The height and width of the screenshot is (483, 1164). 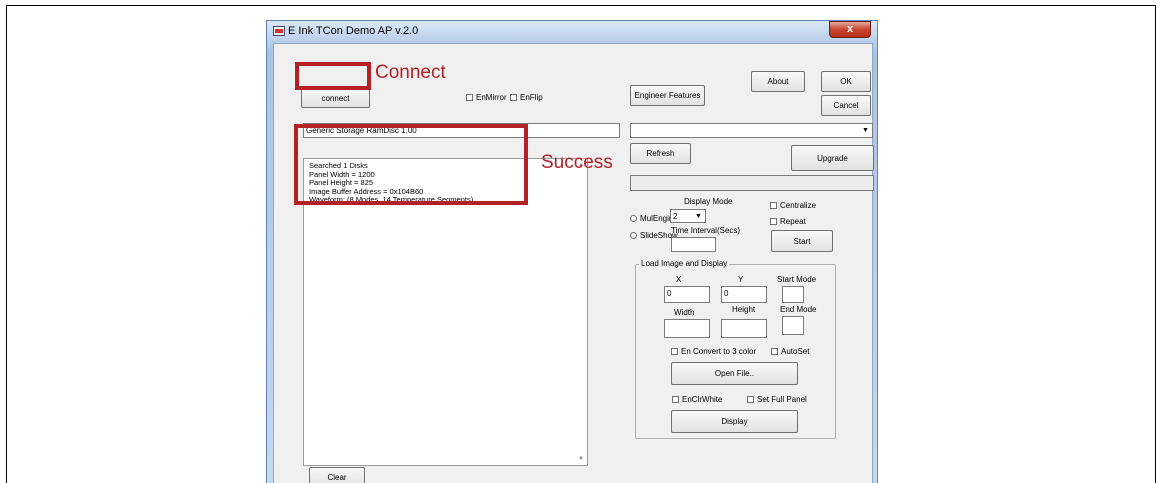 I want to click on width-field, so click(x=687, y=328).